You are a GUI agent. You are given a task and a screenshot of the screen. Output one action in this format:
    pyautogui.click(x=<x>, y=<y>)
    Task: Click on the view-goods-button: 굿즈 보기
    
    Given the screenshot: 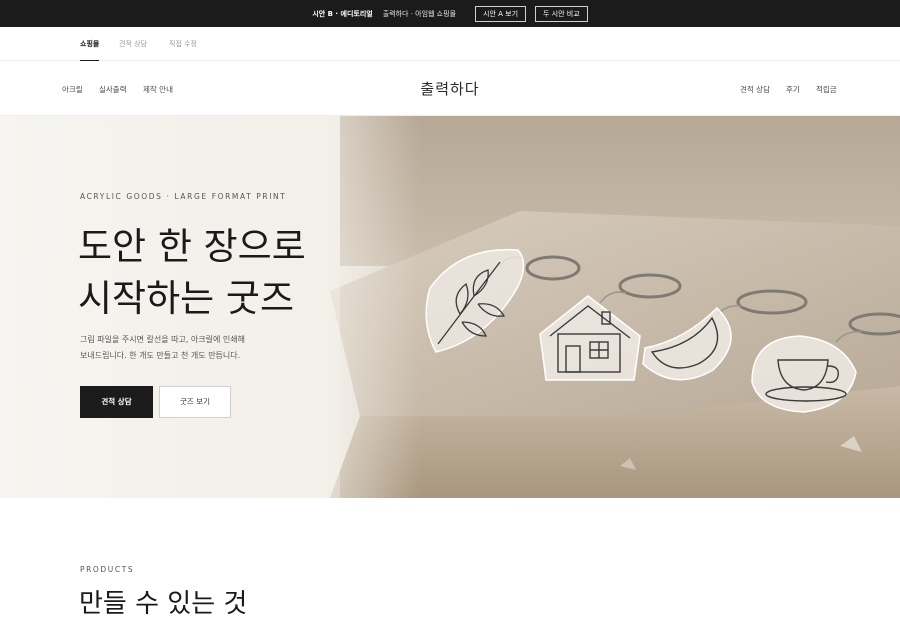 What is the action you would take?
    pyautogui.click(x=195, y=402)
    